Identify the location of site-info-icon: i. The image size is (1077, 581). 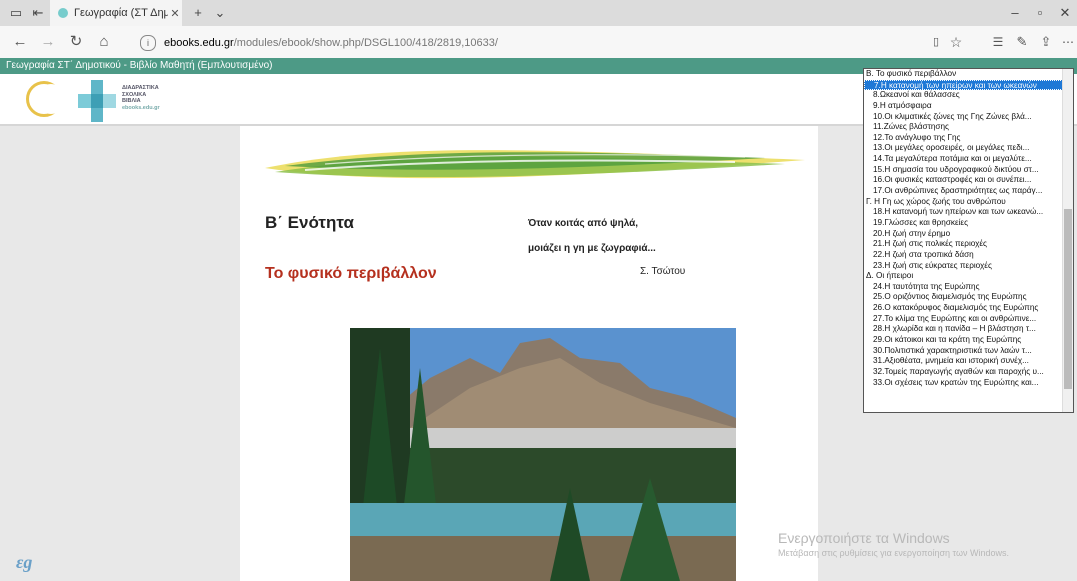
(148, 43).